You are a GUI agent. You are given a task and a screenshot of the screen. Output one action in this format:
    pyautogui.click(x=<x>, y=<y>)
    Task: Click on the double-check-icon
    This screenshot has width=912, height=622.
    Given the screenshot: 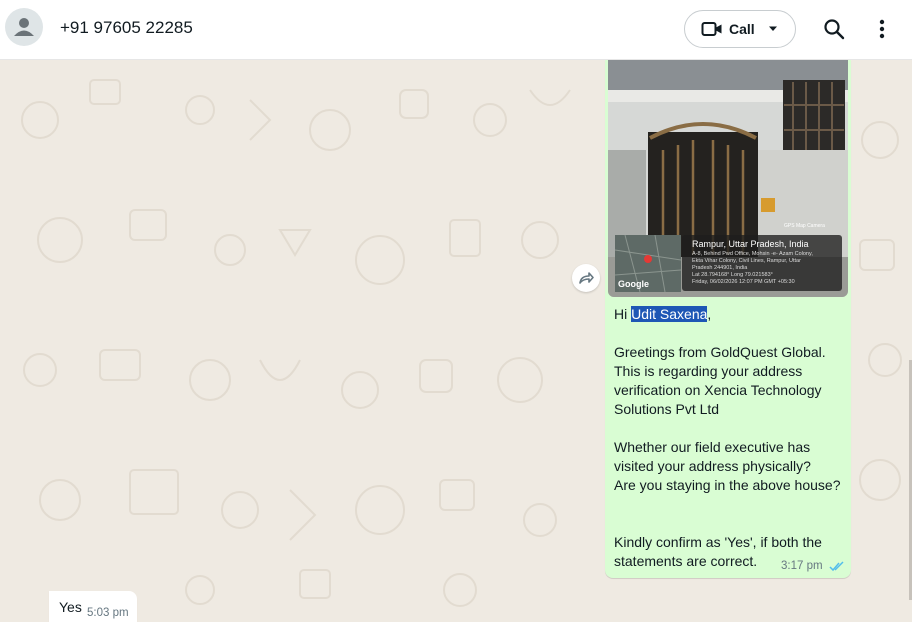 What is the action you would take?
    pyautogui.click(x=836, y=566)
    